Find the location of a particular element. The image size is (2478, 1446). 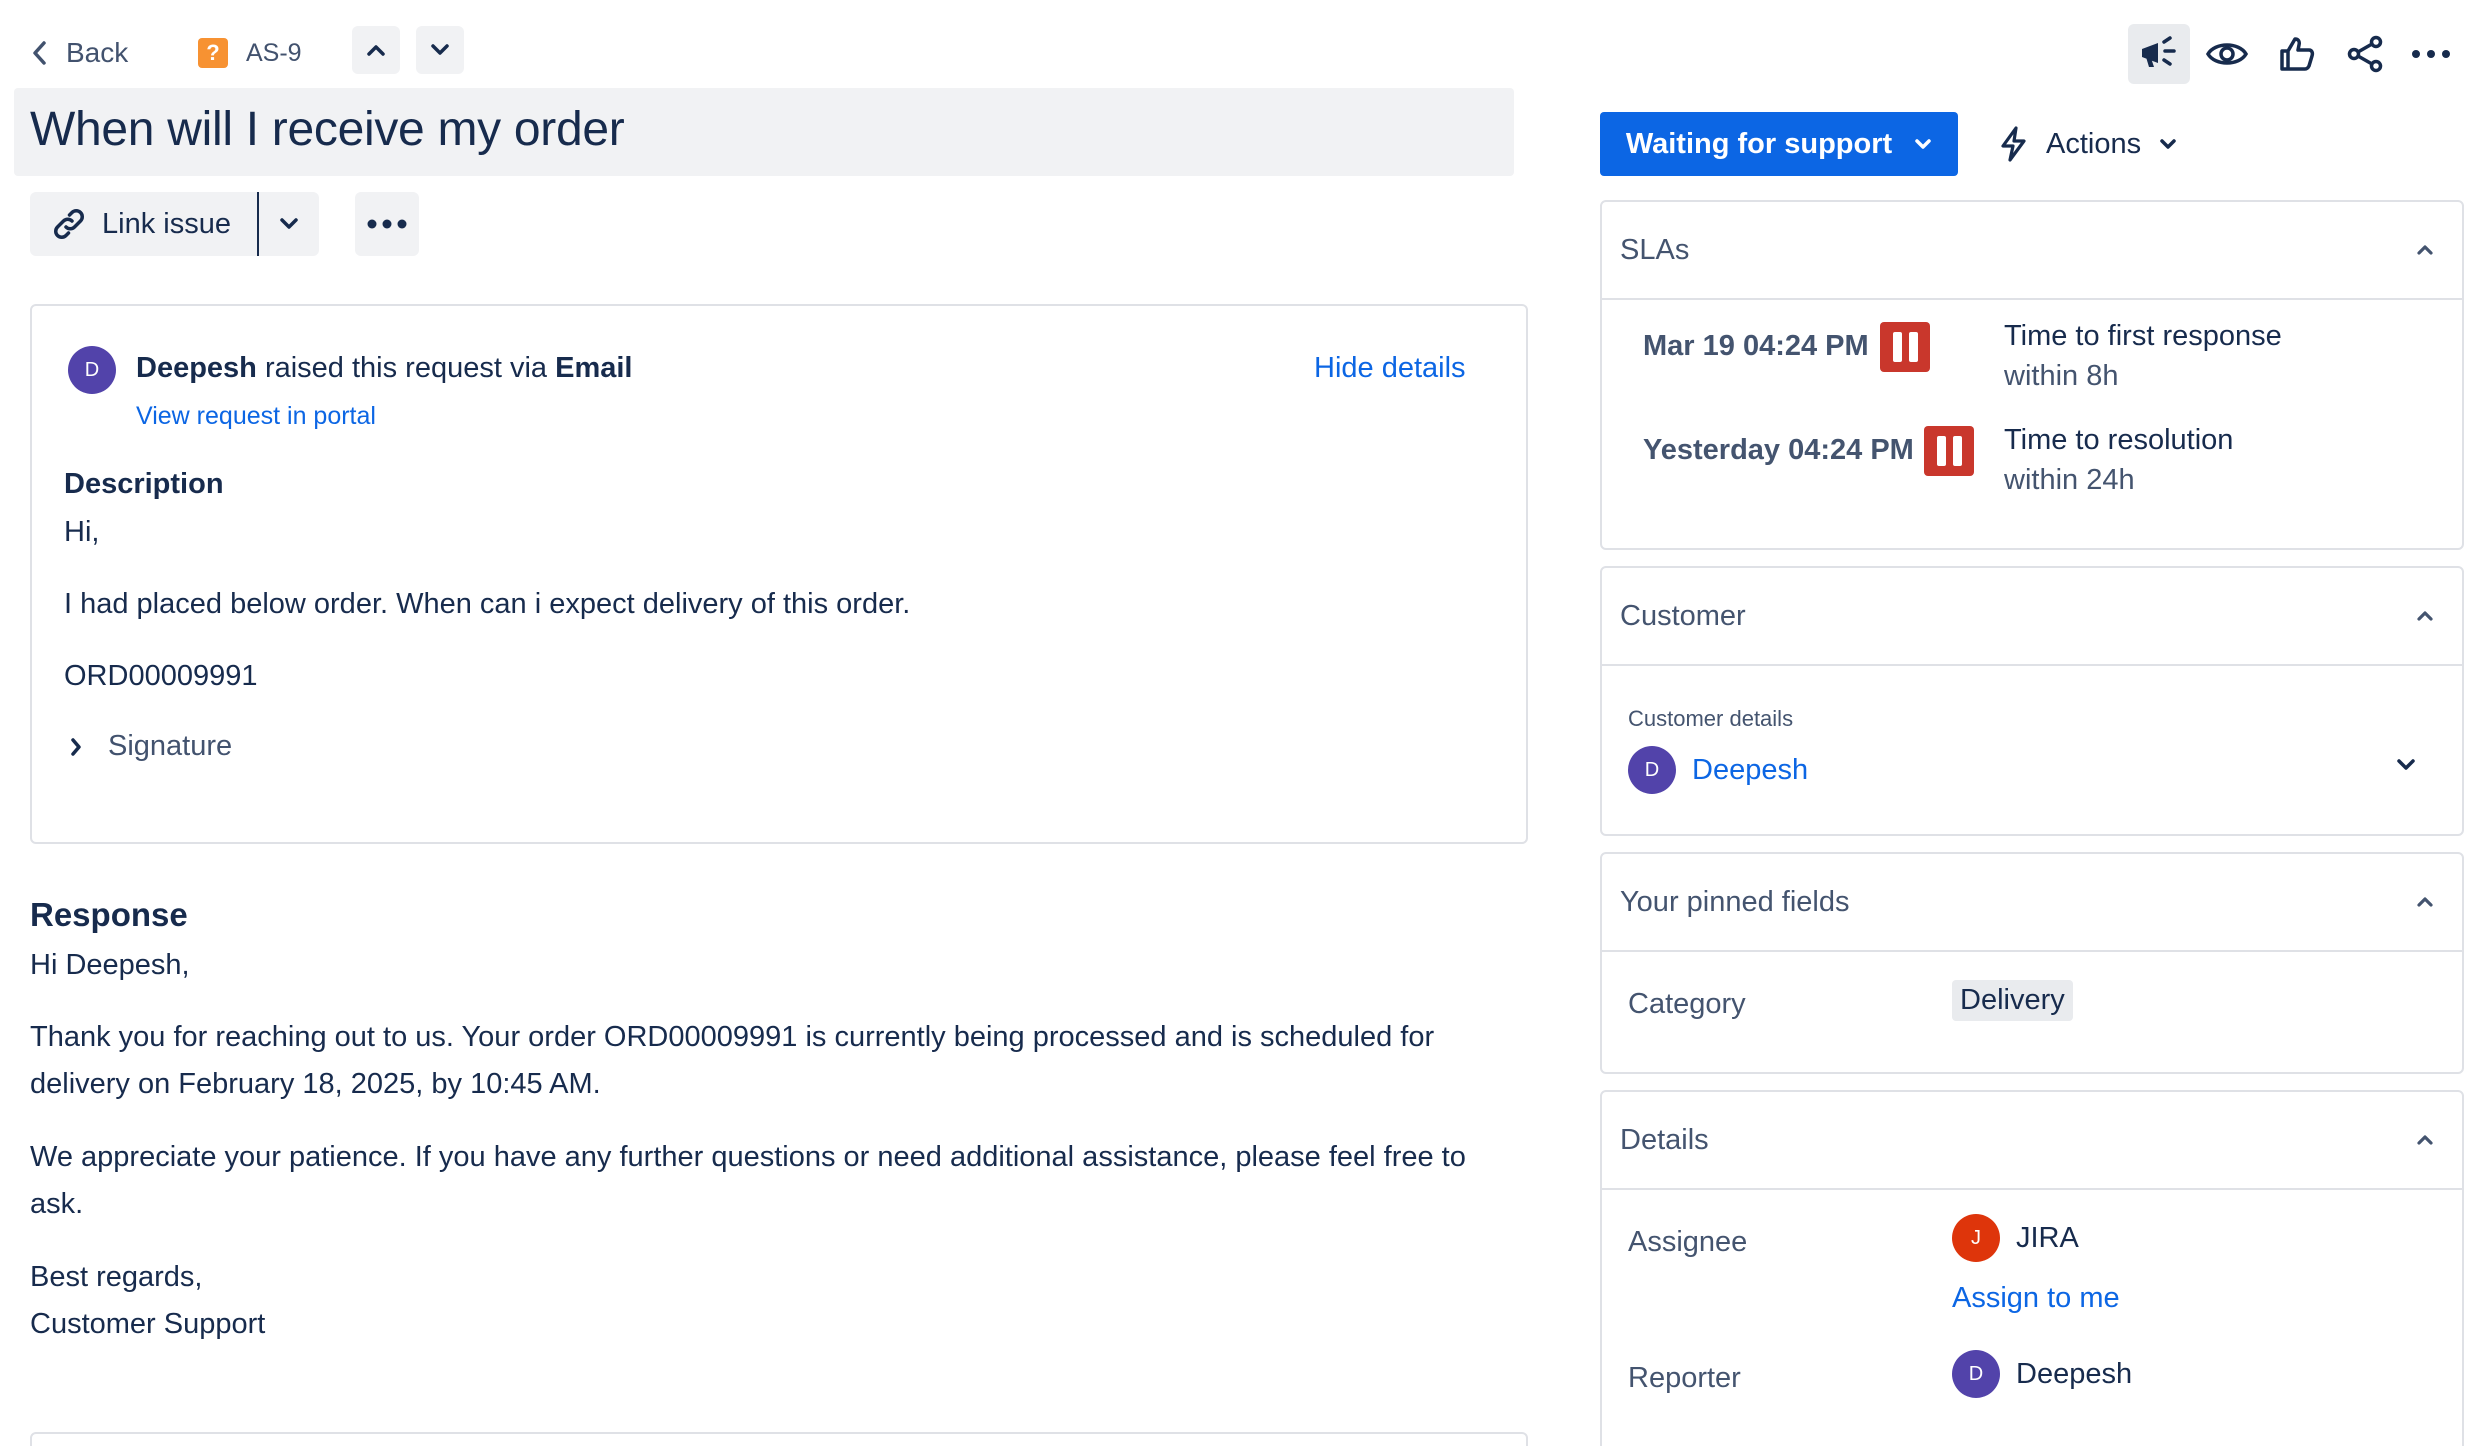

response-paragraph: Customer Support is located at coordinates (148, 1324).